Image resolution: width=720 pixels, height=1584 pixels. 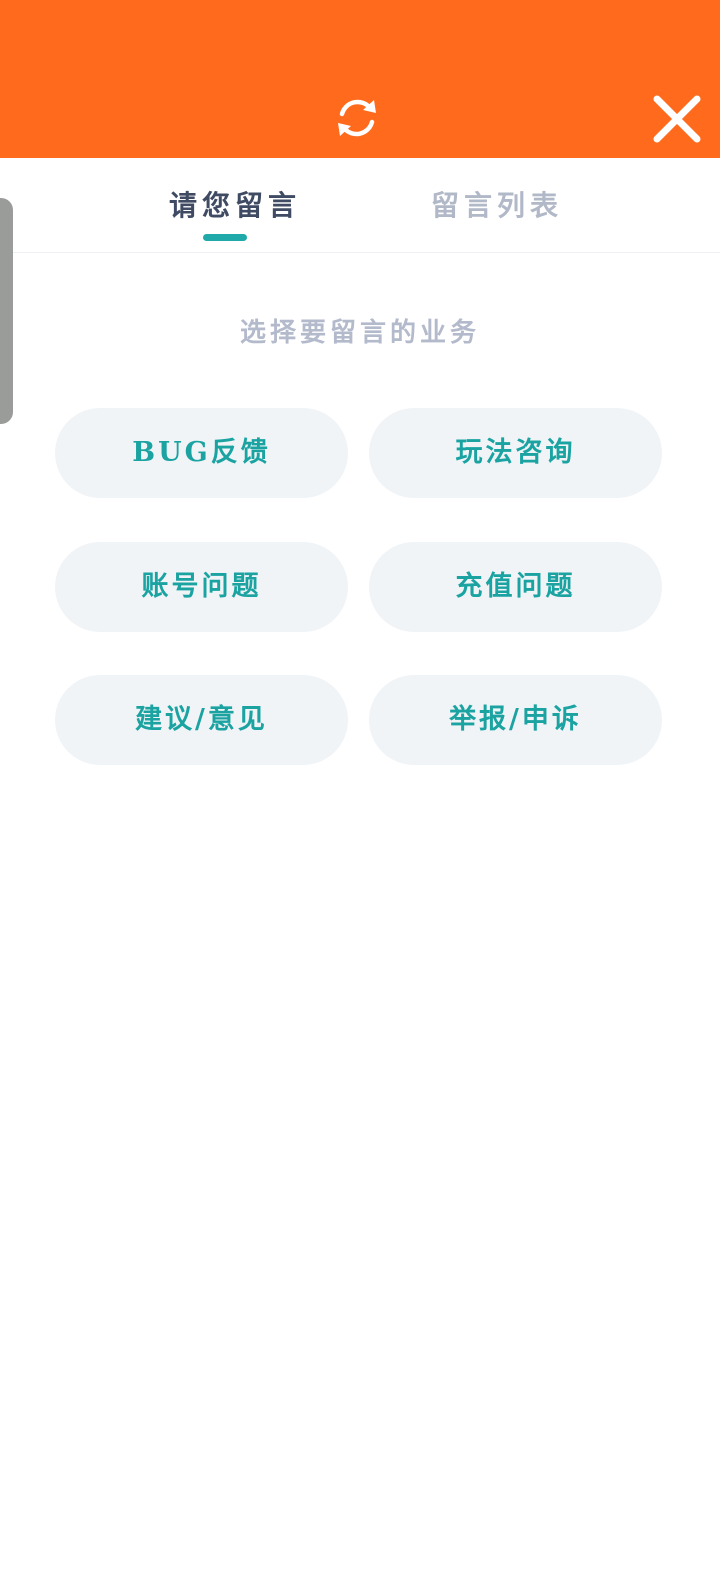 What do you see at coordinates (201, 453) in the screenshot?
I see `option-bug-feedback: BUG反馈` at bounding box center [201, 453].